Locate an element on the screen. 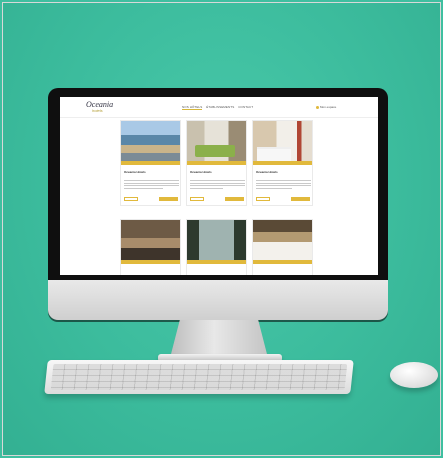  user-icon is located at coordinates (317, 107).